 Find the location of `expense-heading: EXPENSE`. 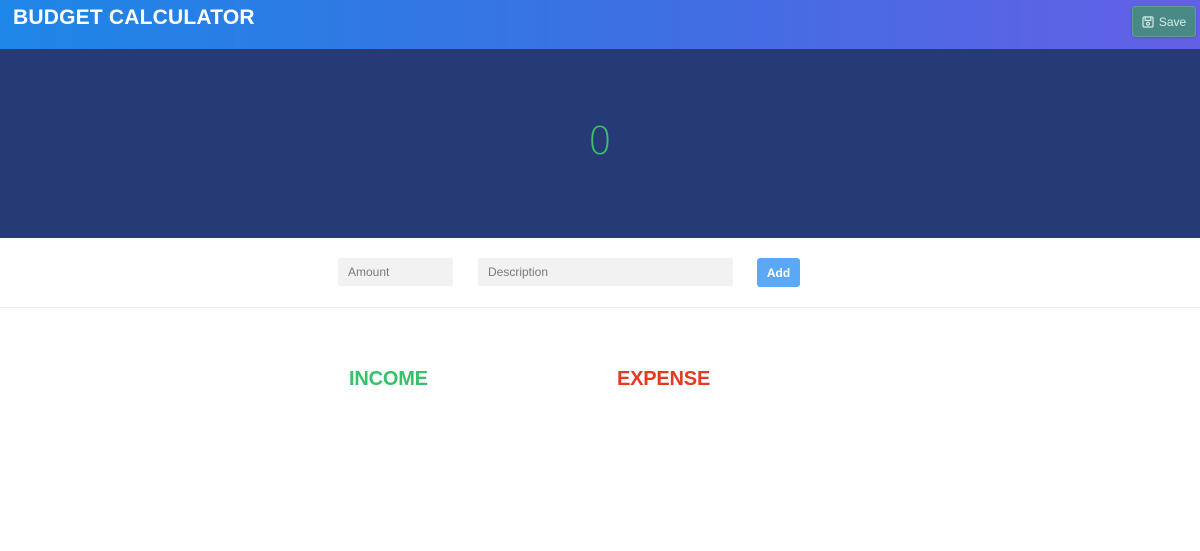

expense-heading: EXPENSE is located at coordinates (664, 379).